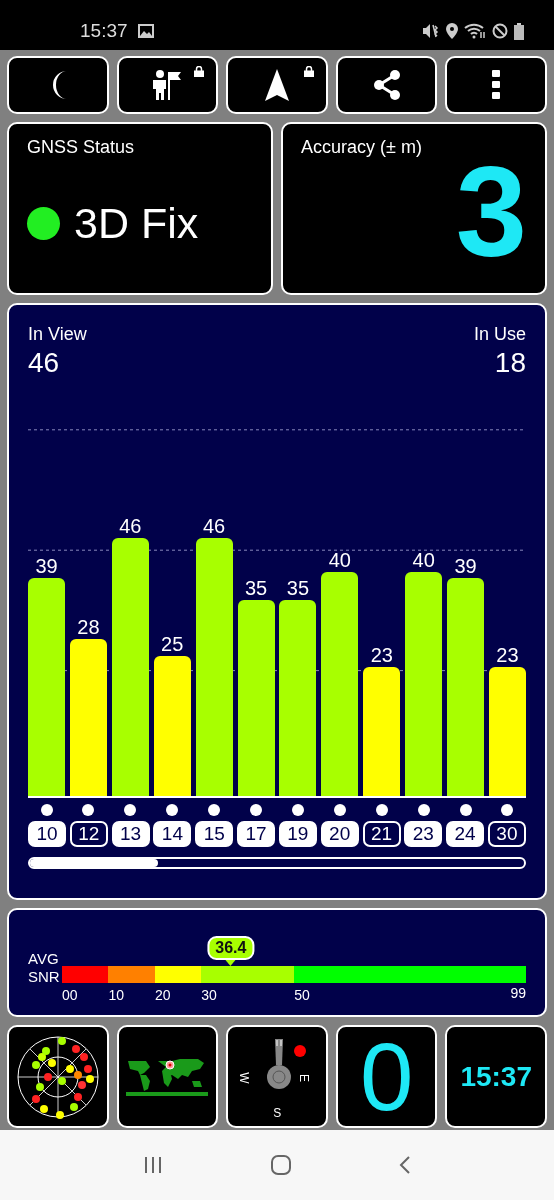  I want to click on satellite-tag: 17, so click(256, 834).